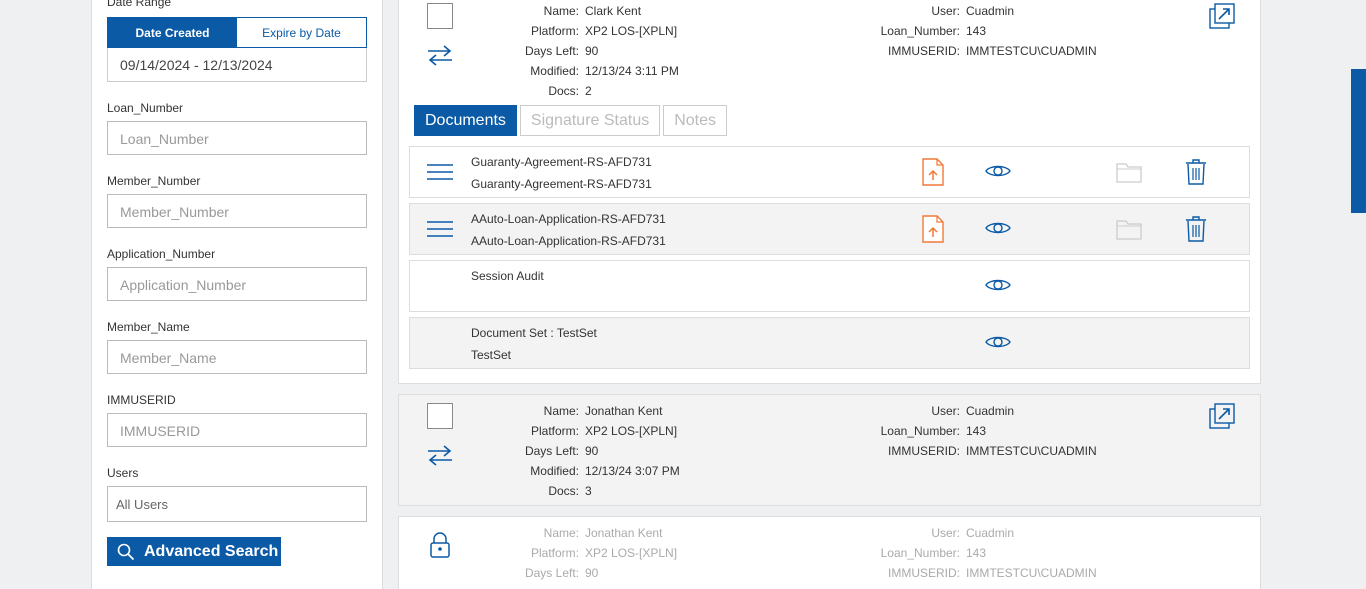  I want to click on loan-number-input: Loan_Number, so click(237, 138).